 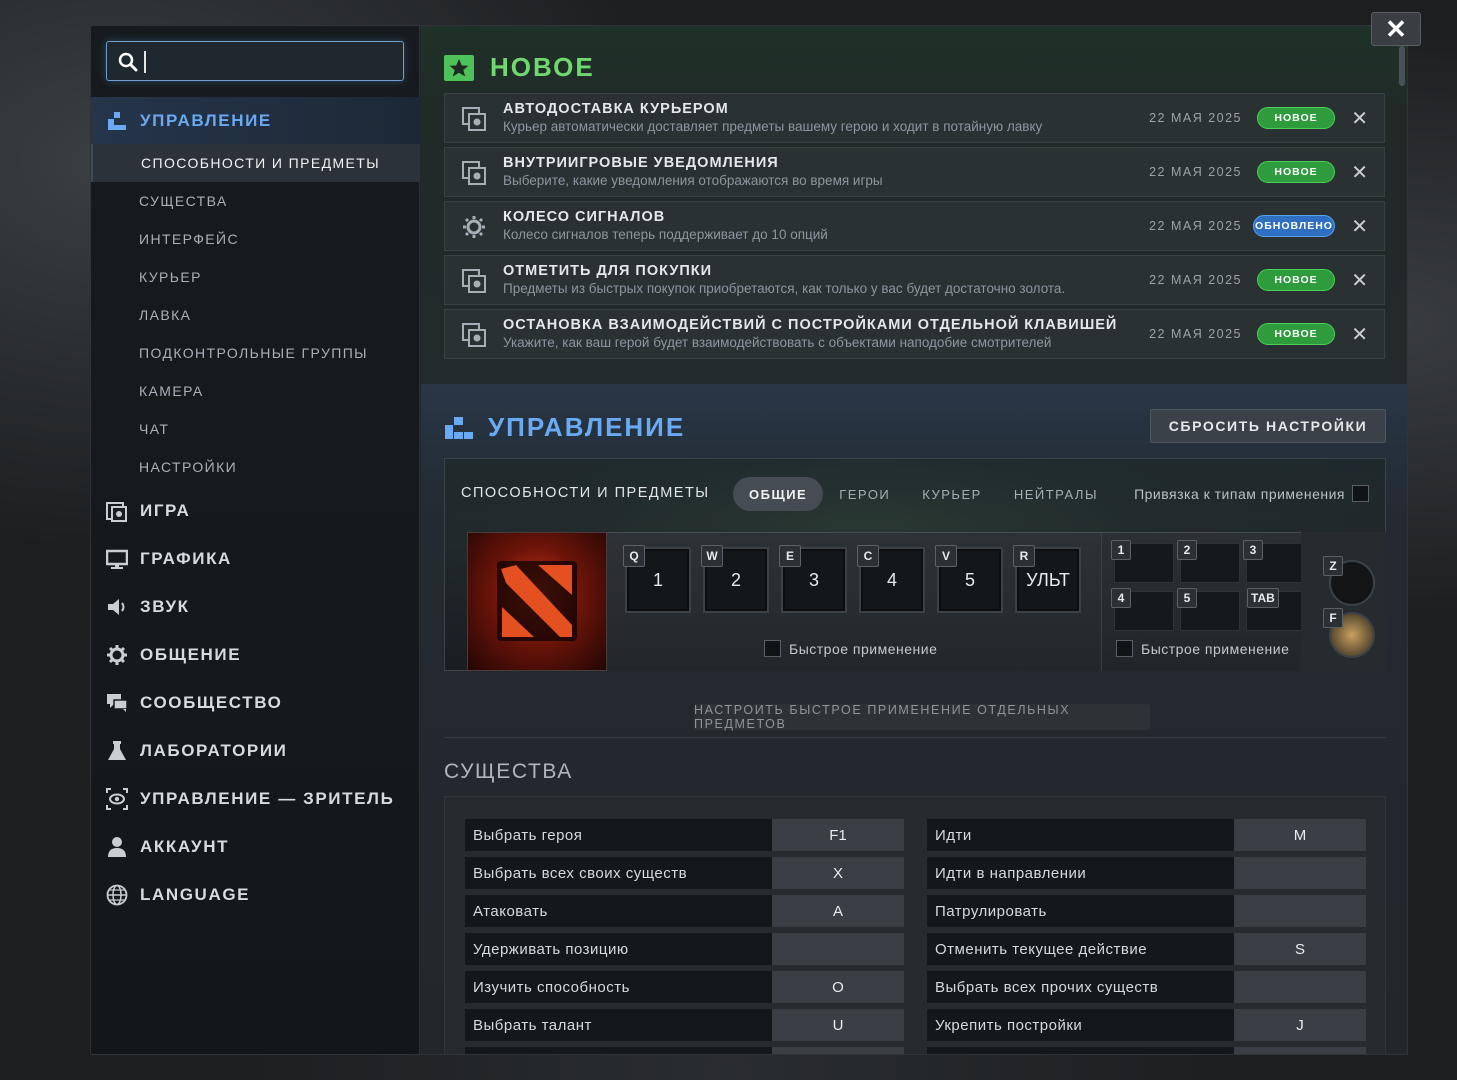 What do you see at coordinates (1268, 426) in the screenshot?
I see `reset-settings-button: СБРОСИТЬ НАСТРОЙКИ` at bounding box center [1268, 426].